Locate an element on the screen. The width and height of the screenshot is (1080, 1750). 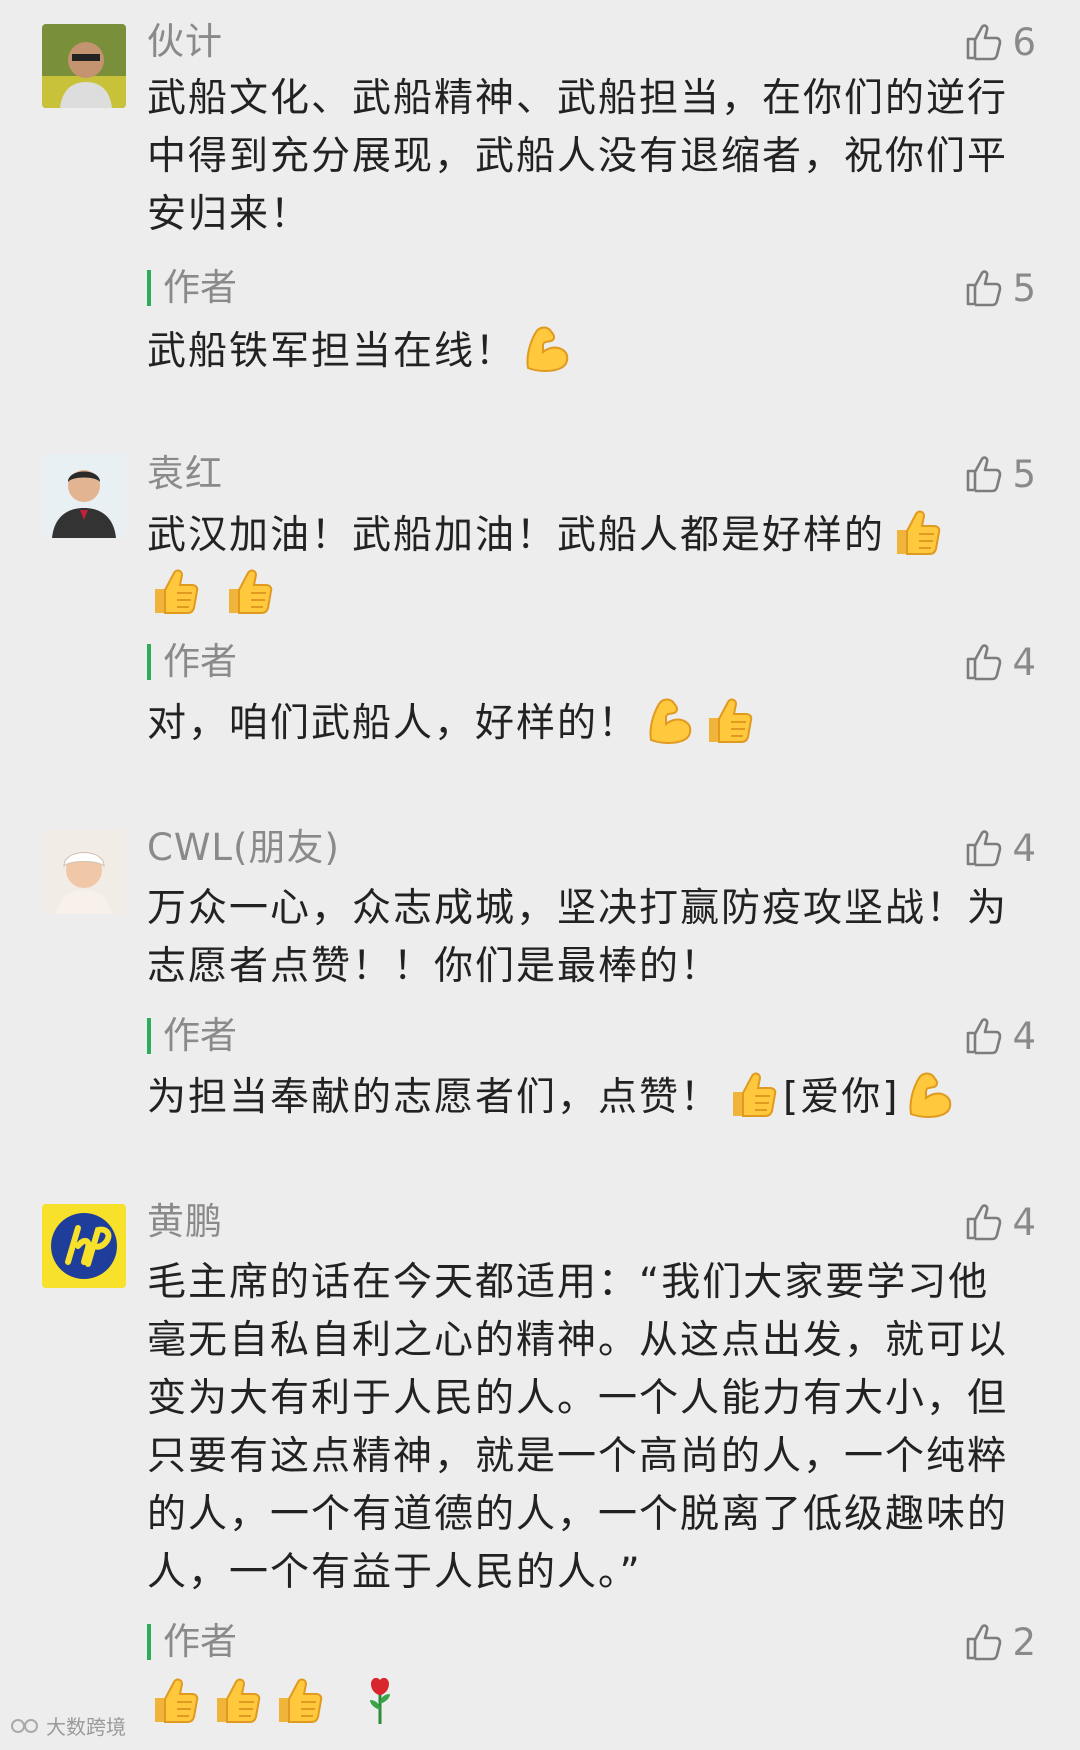
watermark-logo-icon is located at coordinates (24, 1725).